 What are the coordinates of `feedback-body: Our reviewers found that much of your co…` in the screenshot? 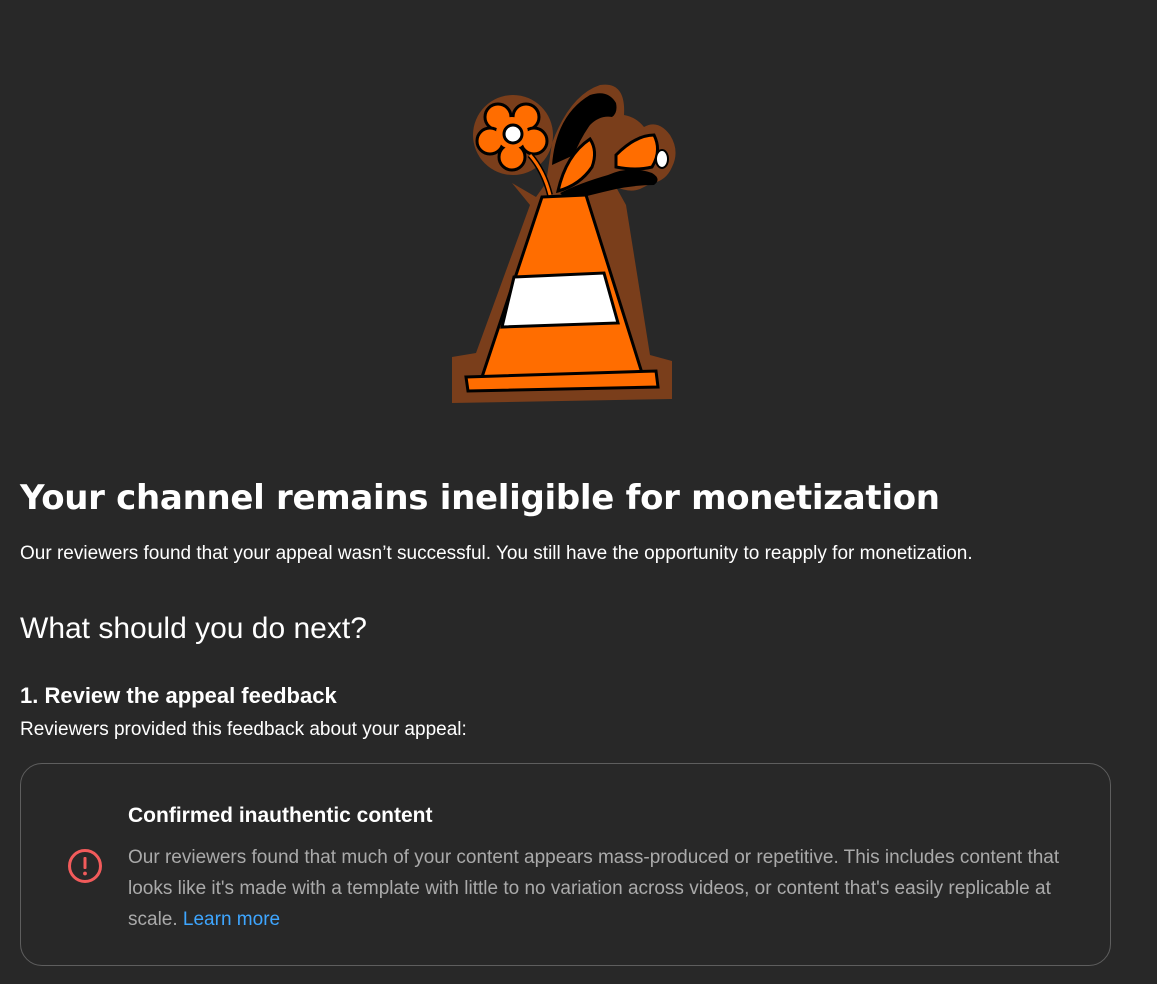 It's located at (608, 888).